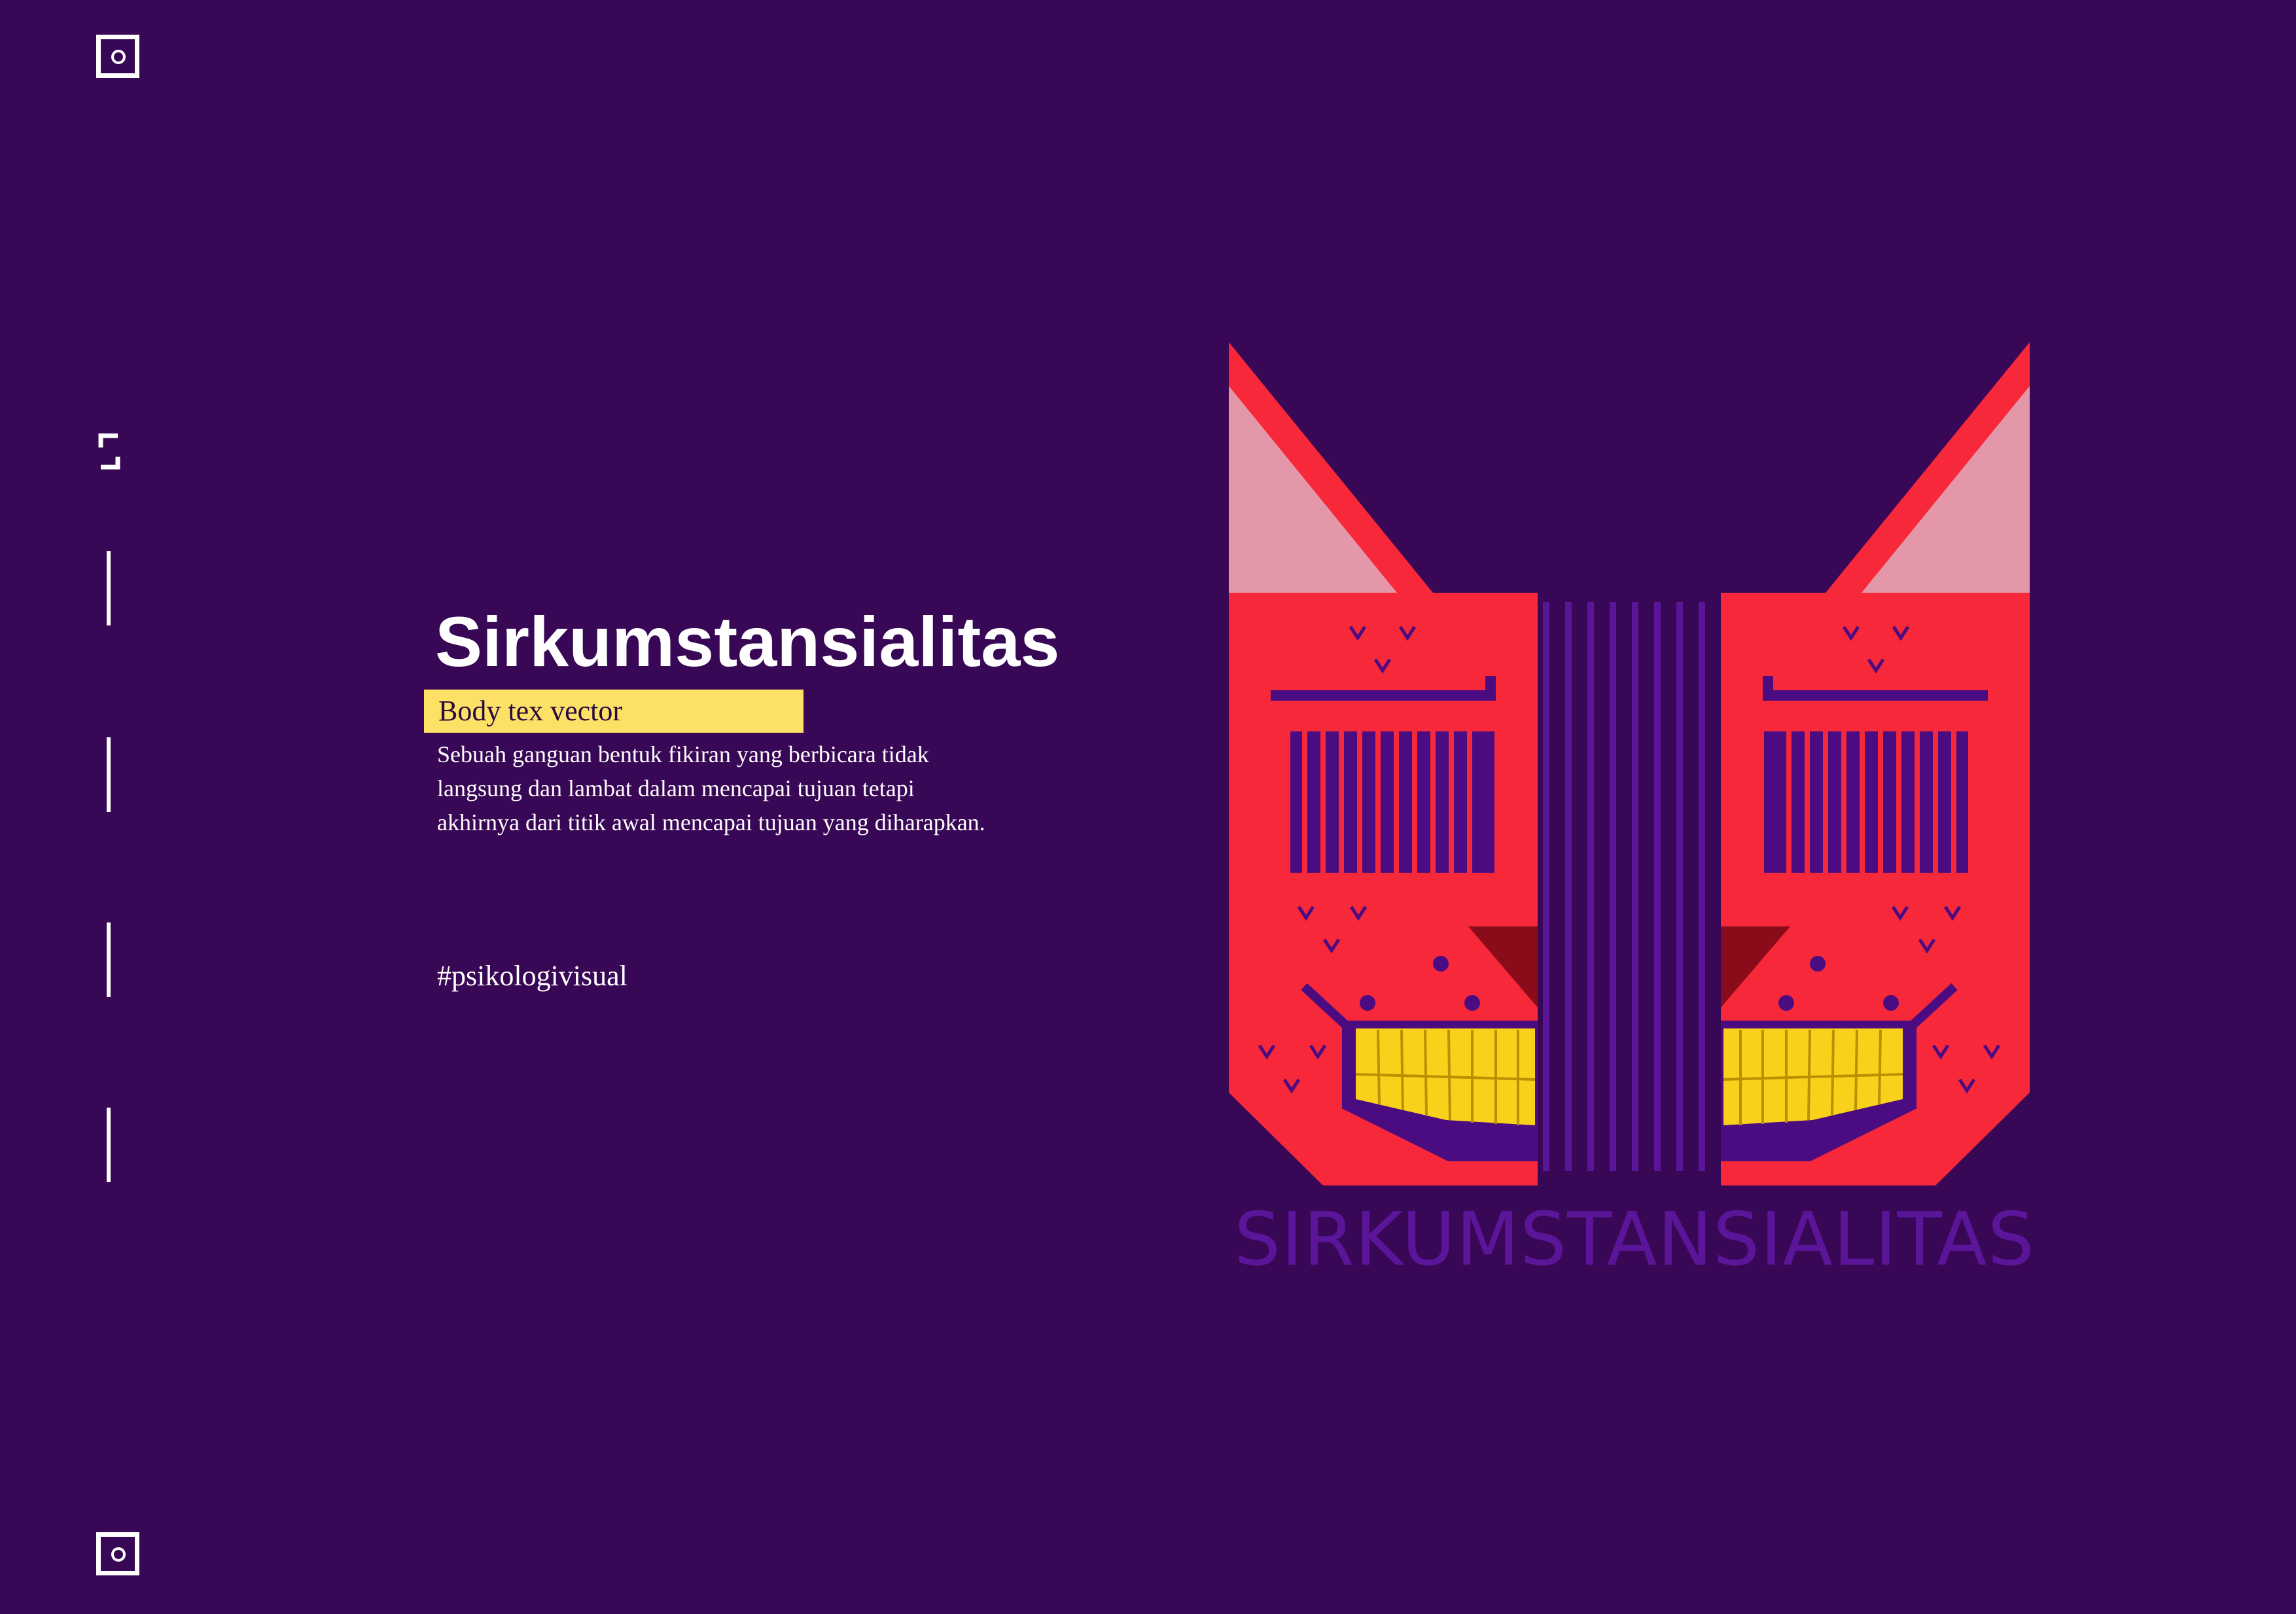 This screenshot has width=2296, height=1614. What do you see at coordinates (109, 451) in the screenshot?
I see `bracket-icon` at bounding box center [109, 451].